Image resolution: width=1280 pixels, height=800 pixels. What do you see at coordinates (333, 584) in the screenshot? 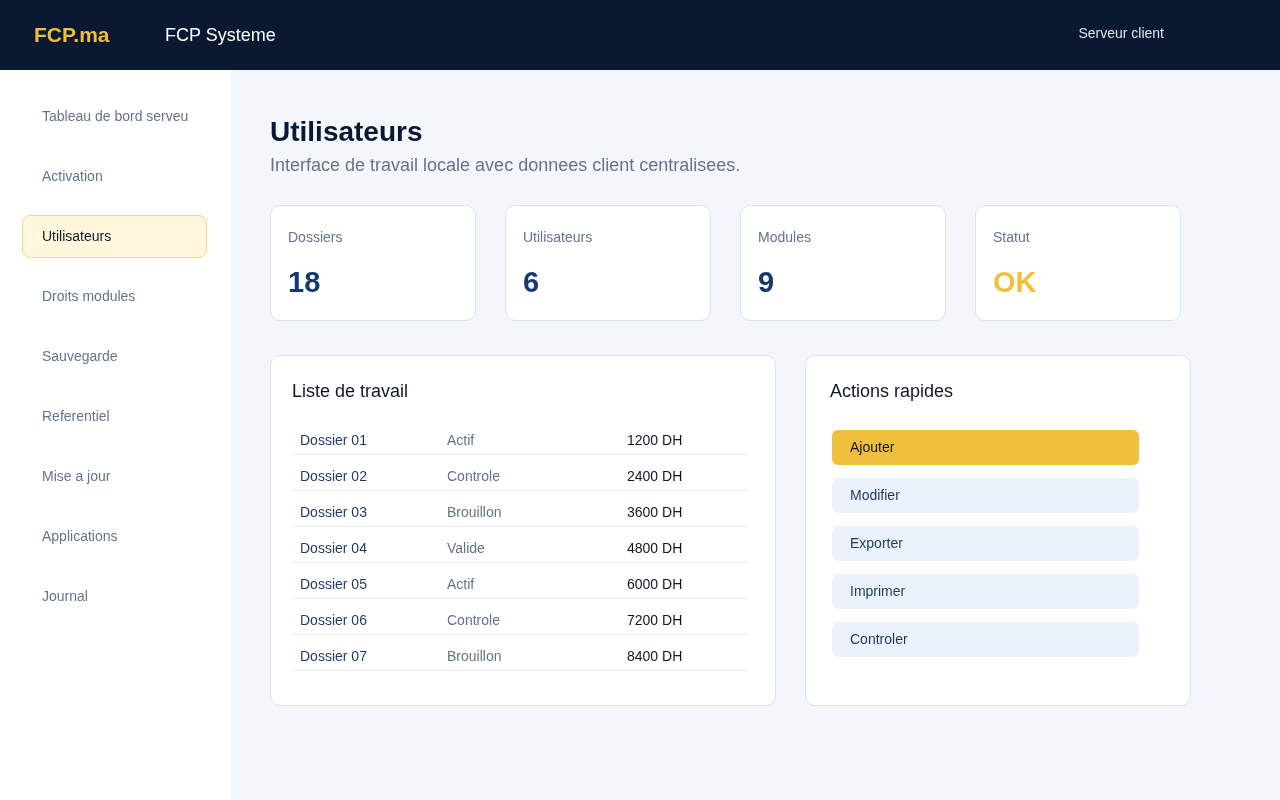
I see `table-cell: Dossier 05` at bounding box center [333, 584].